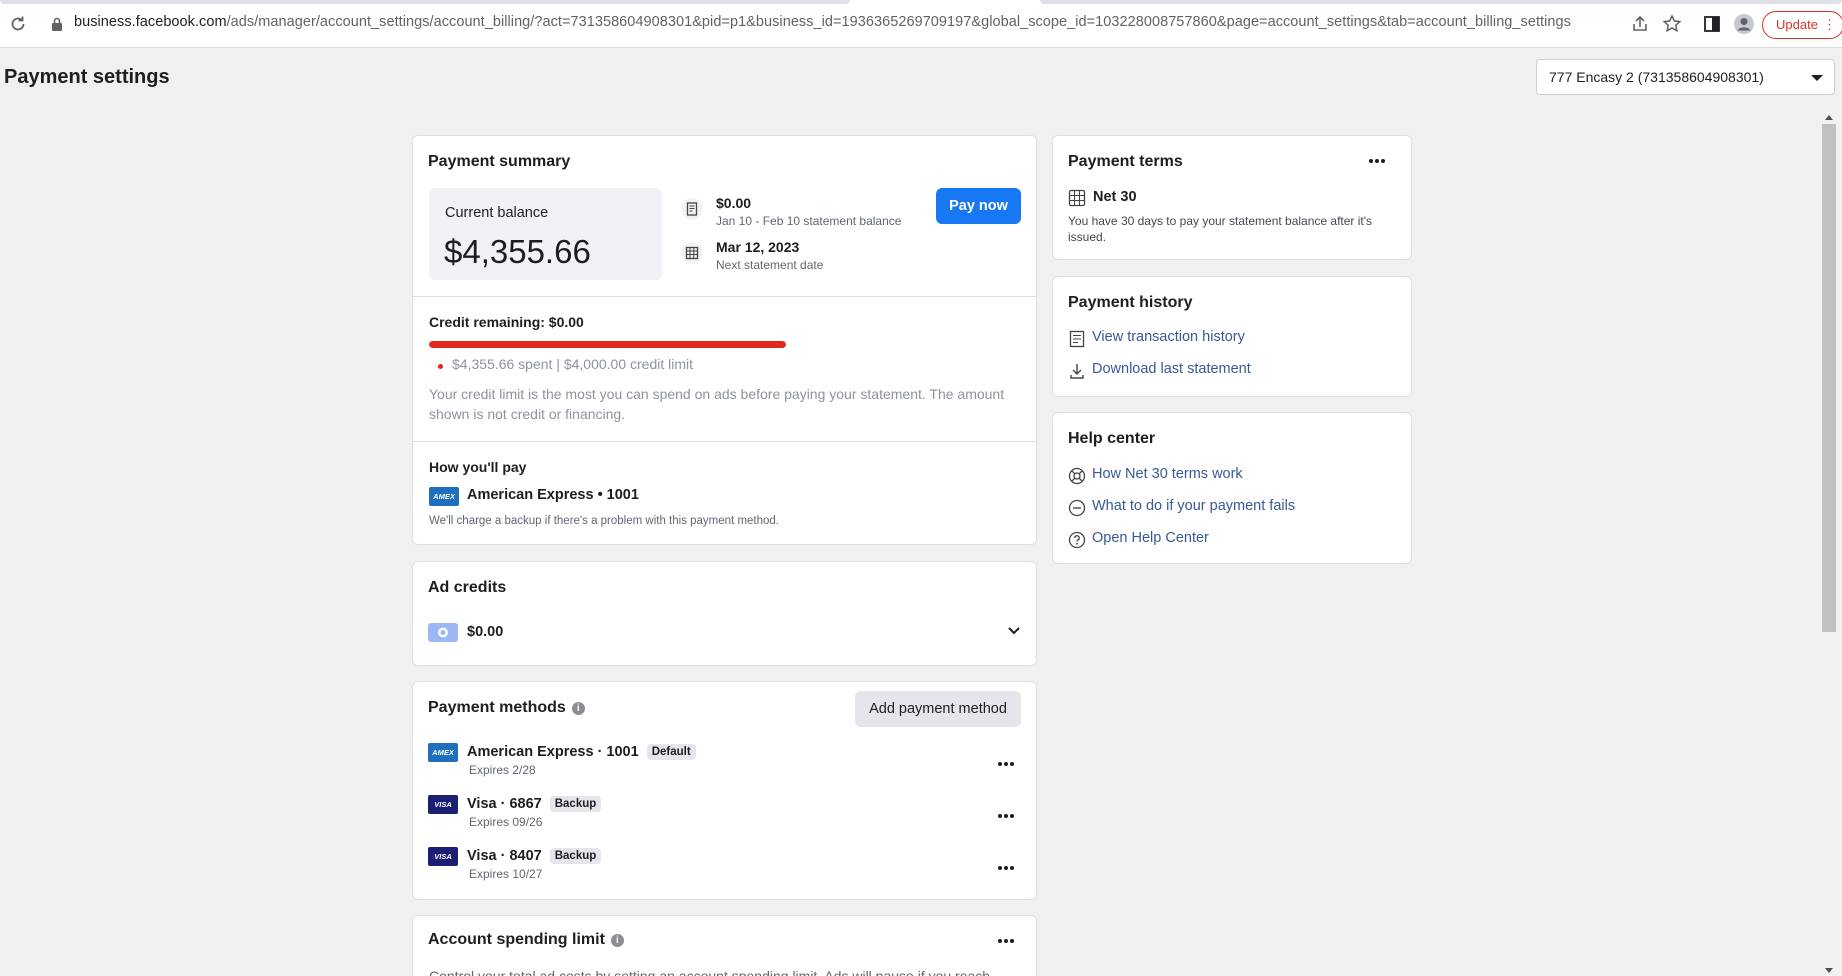 The image size is (1842, 976). I want to click on statement-balance: $0.00, so click(734, 203).